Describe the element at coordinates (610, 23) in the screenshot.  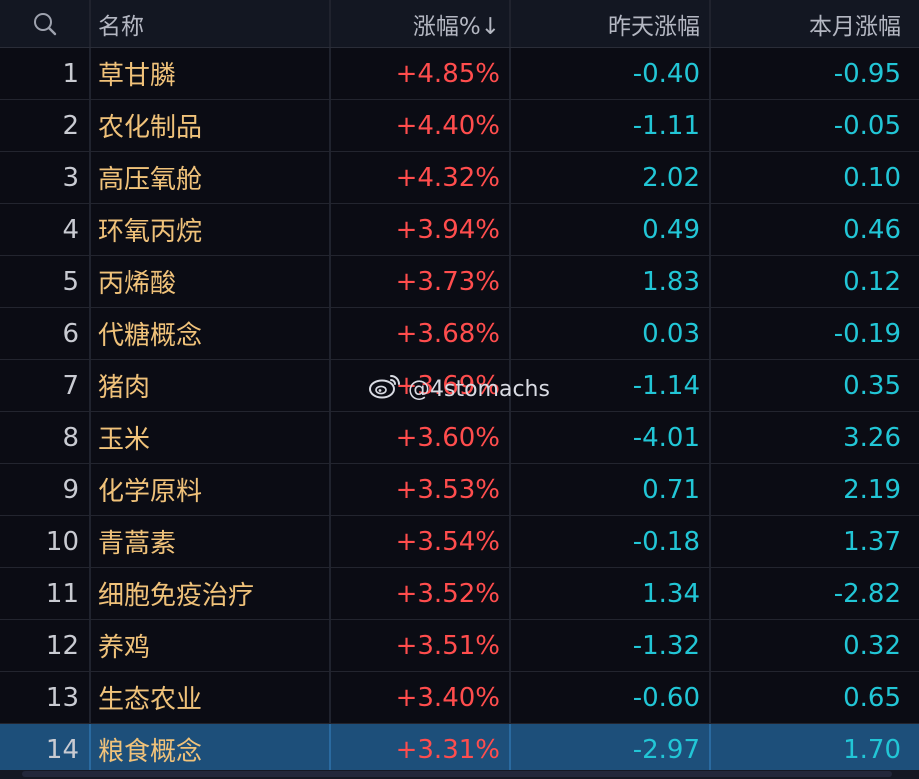
I see `column-header-yesterday-change: 昨天涨幅` at that location.